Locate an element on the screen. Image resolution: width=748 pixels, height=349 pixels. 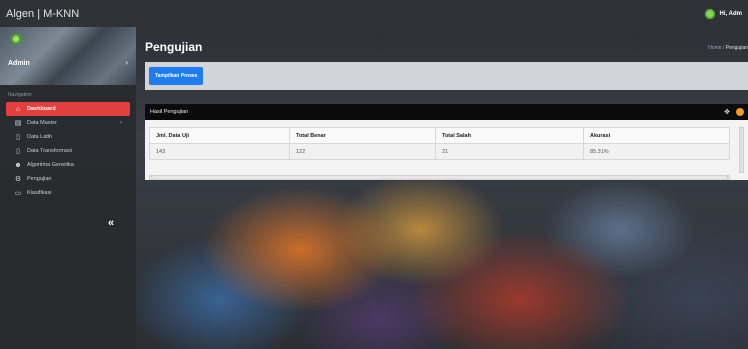
table-cell: 143 is located at coordinates (219, 151).